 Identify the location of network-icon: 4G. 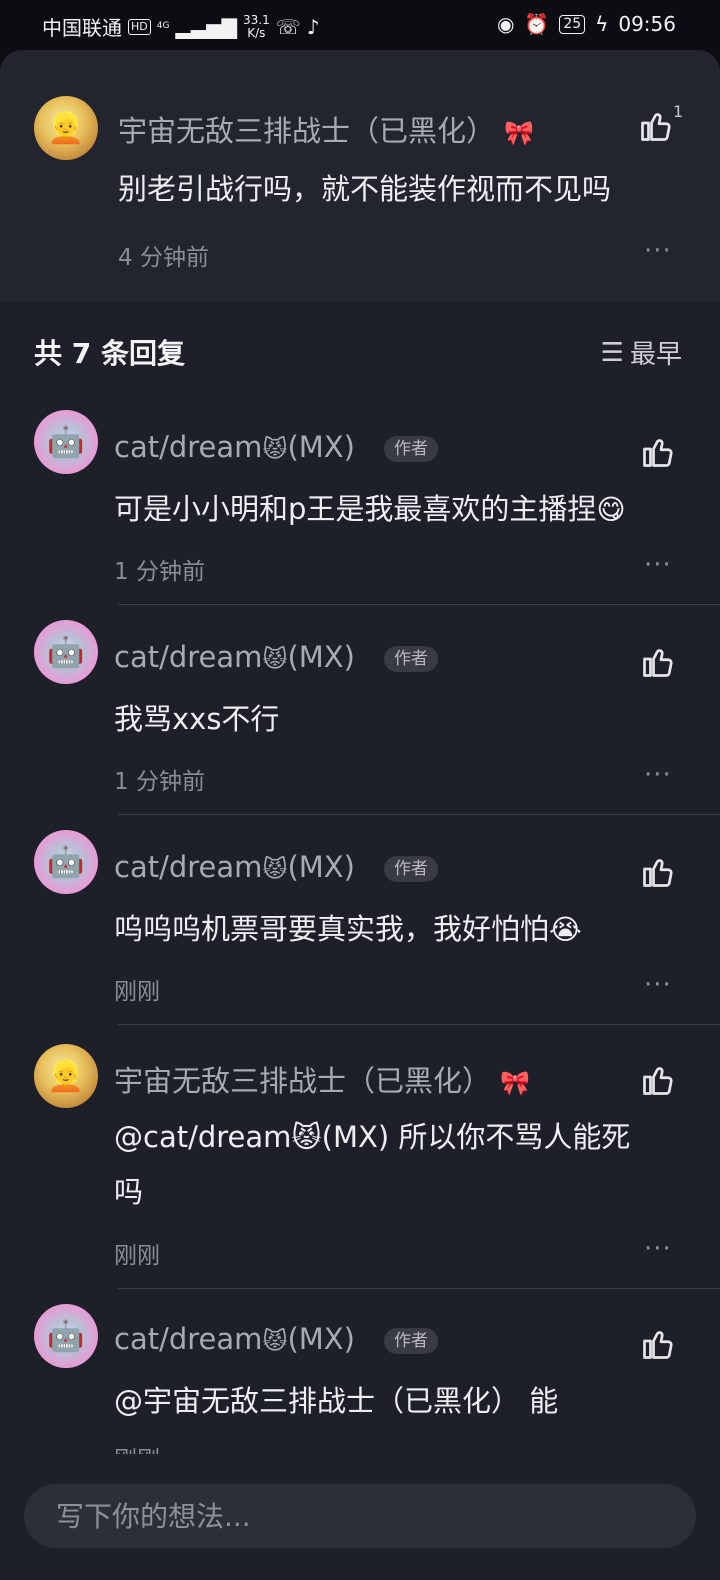
(163, 26).